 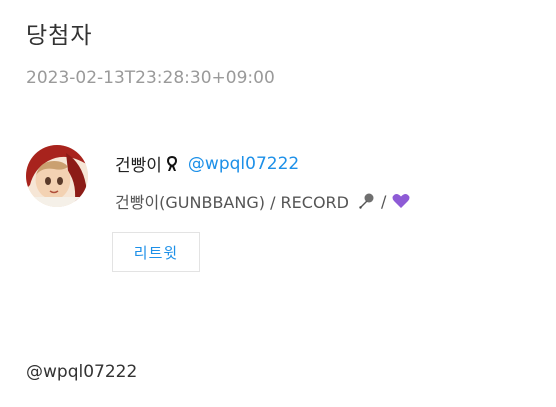 I want to click on avatar, so click(x=57, y=176).